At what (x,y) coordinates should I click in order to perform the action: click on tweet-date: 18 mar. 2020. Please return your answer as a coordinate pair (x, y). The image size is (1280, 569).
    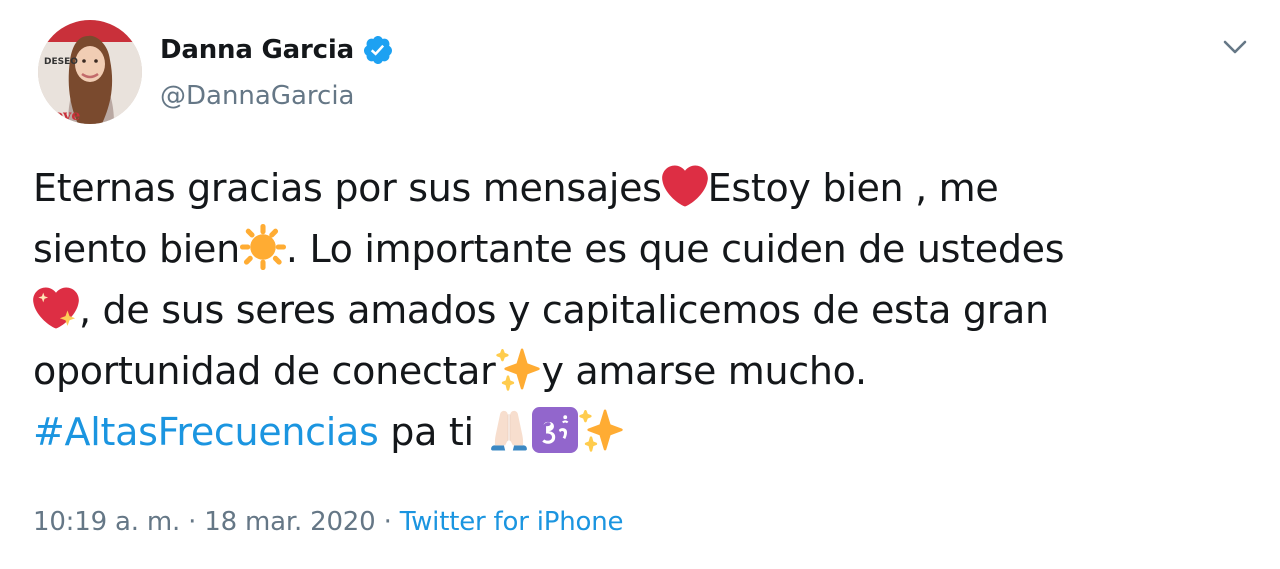
    Looking at the image, I should click on (289, 522).